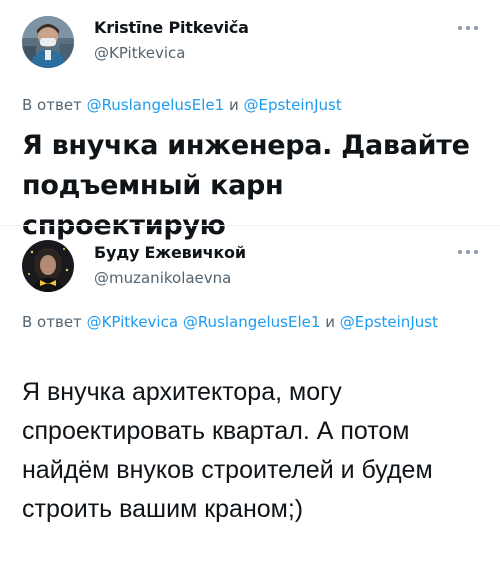 This screenshot has height=569, width=500. I want to click on reply-context: В ответ @RuslangelusEle1 и @EpsteinJust, so click(252, 105).